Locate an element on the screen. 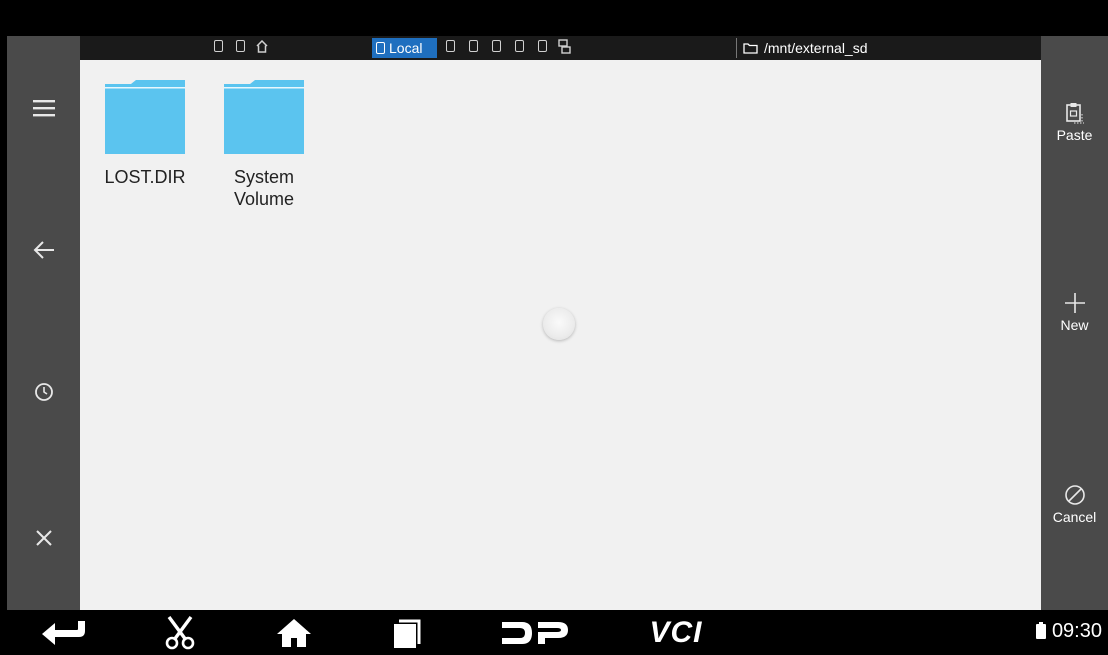 Image resolution: width=1108 pixels, height=655 pixels. cancel-button: Cancel is located at coordinates (1074, 504).